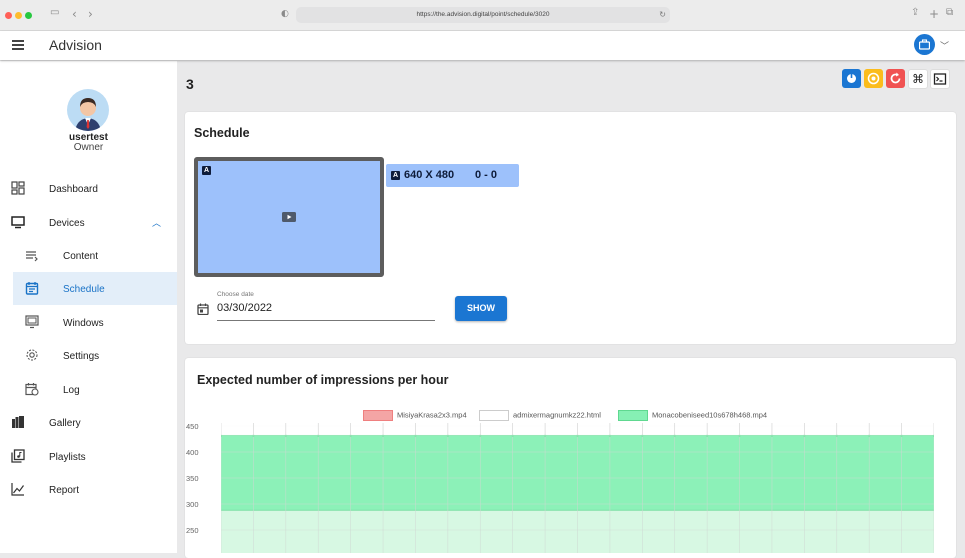 The height and width of the screenshot is (558, 965). What do you see at coordinates (934, 14) in the screenshot?
I see `new-tab-icon: +` at bounding box center [934, 14].